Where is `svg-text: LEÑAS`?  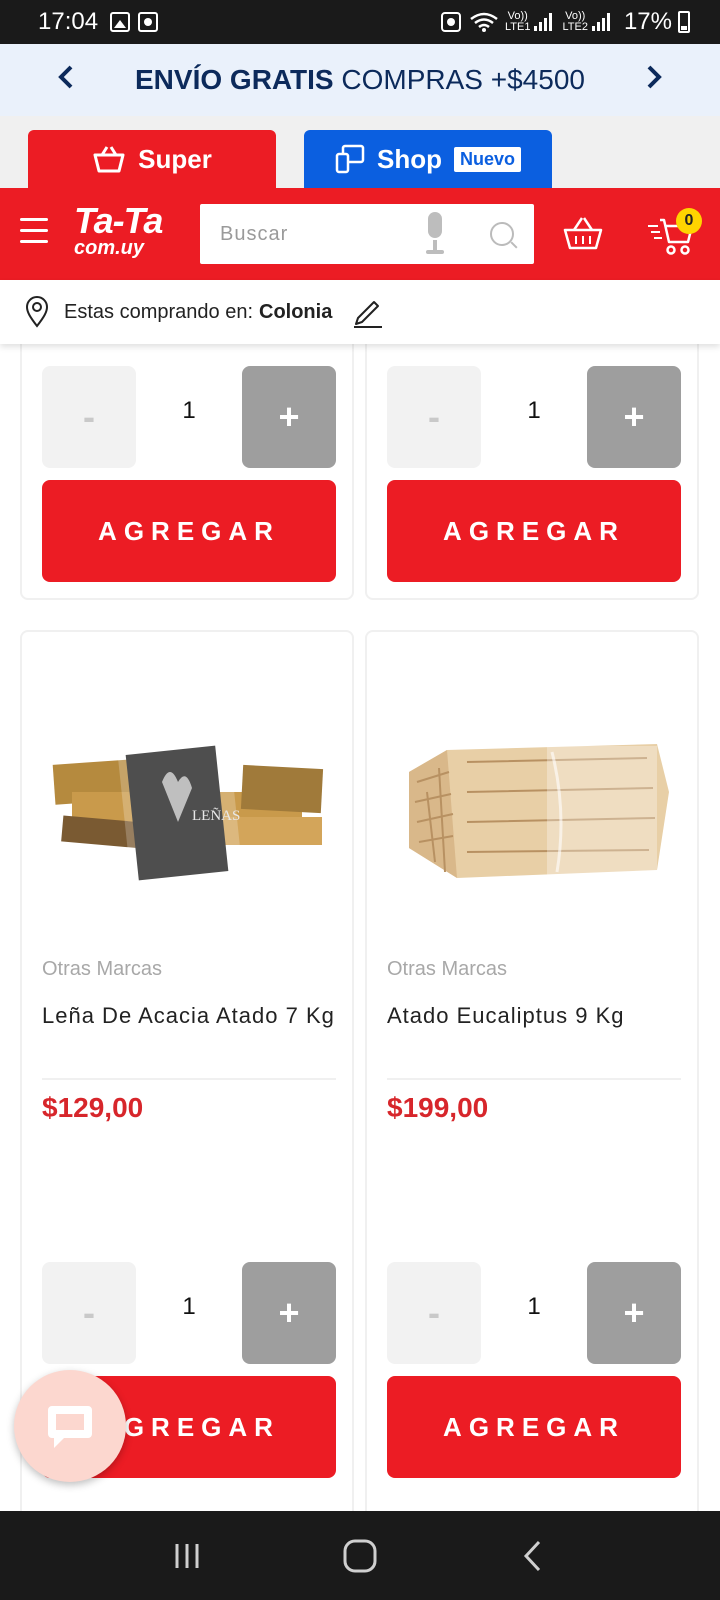 svg-text: LEÑAS is located at coordinates (216, 816).